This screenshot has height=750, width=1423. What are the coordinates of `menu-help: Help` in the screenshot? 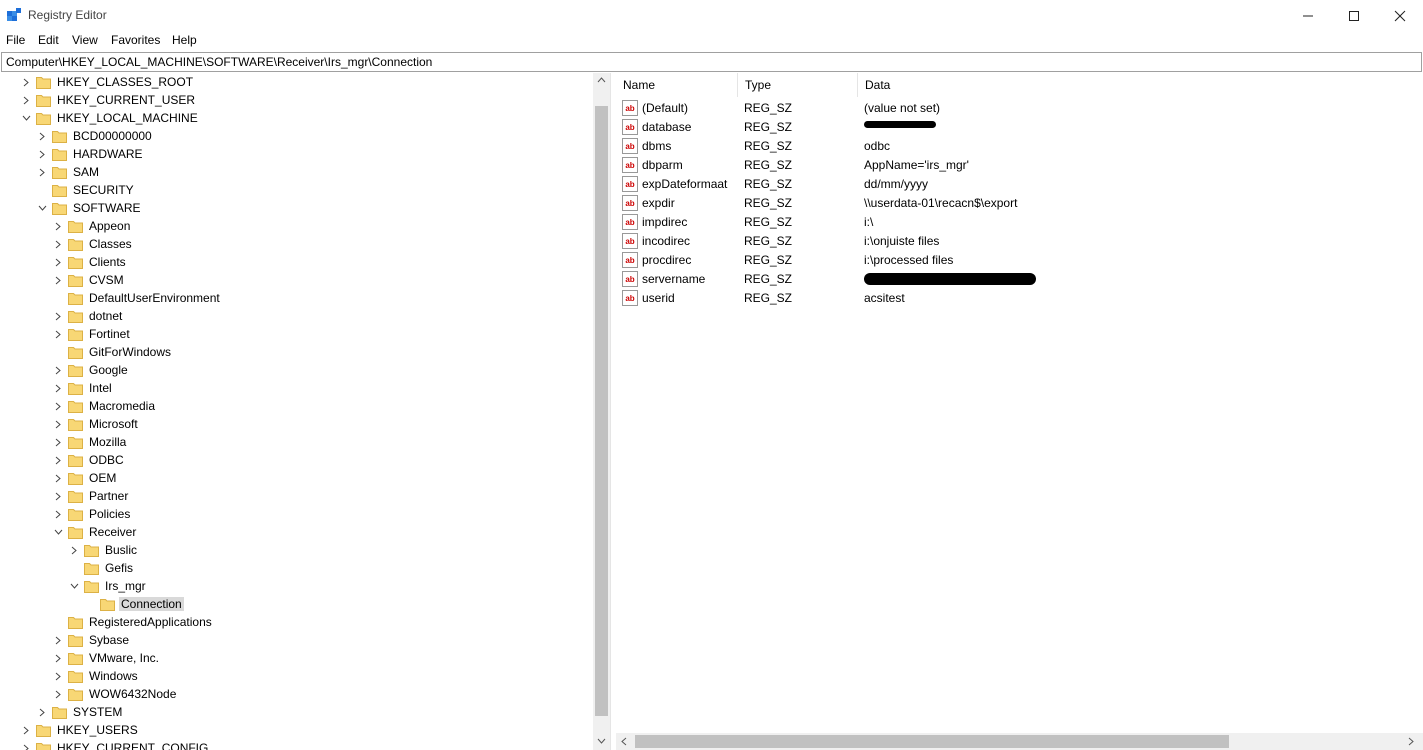 It's located at (184, 40).